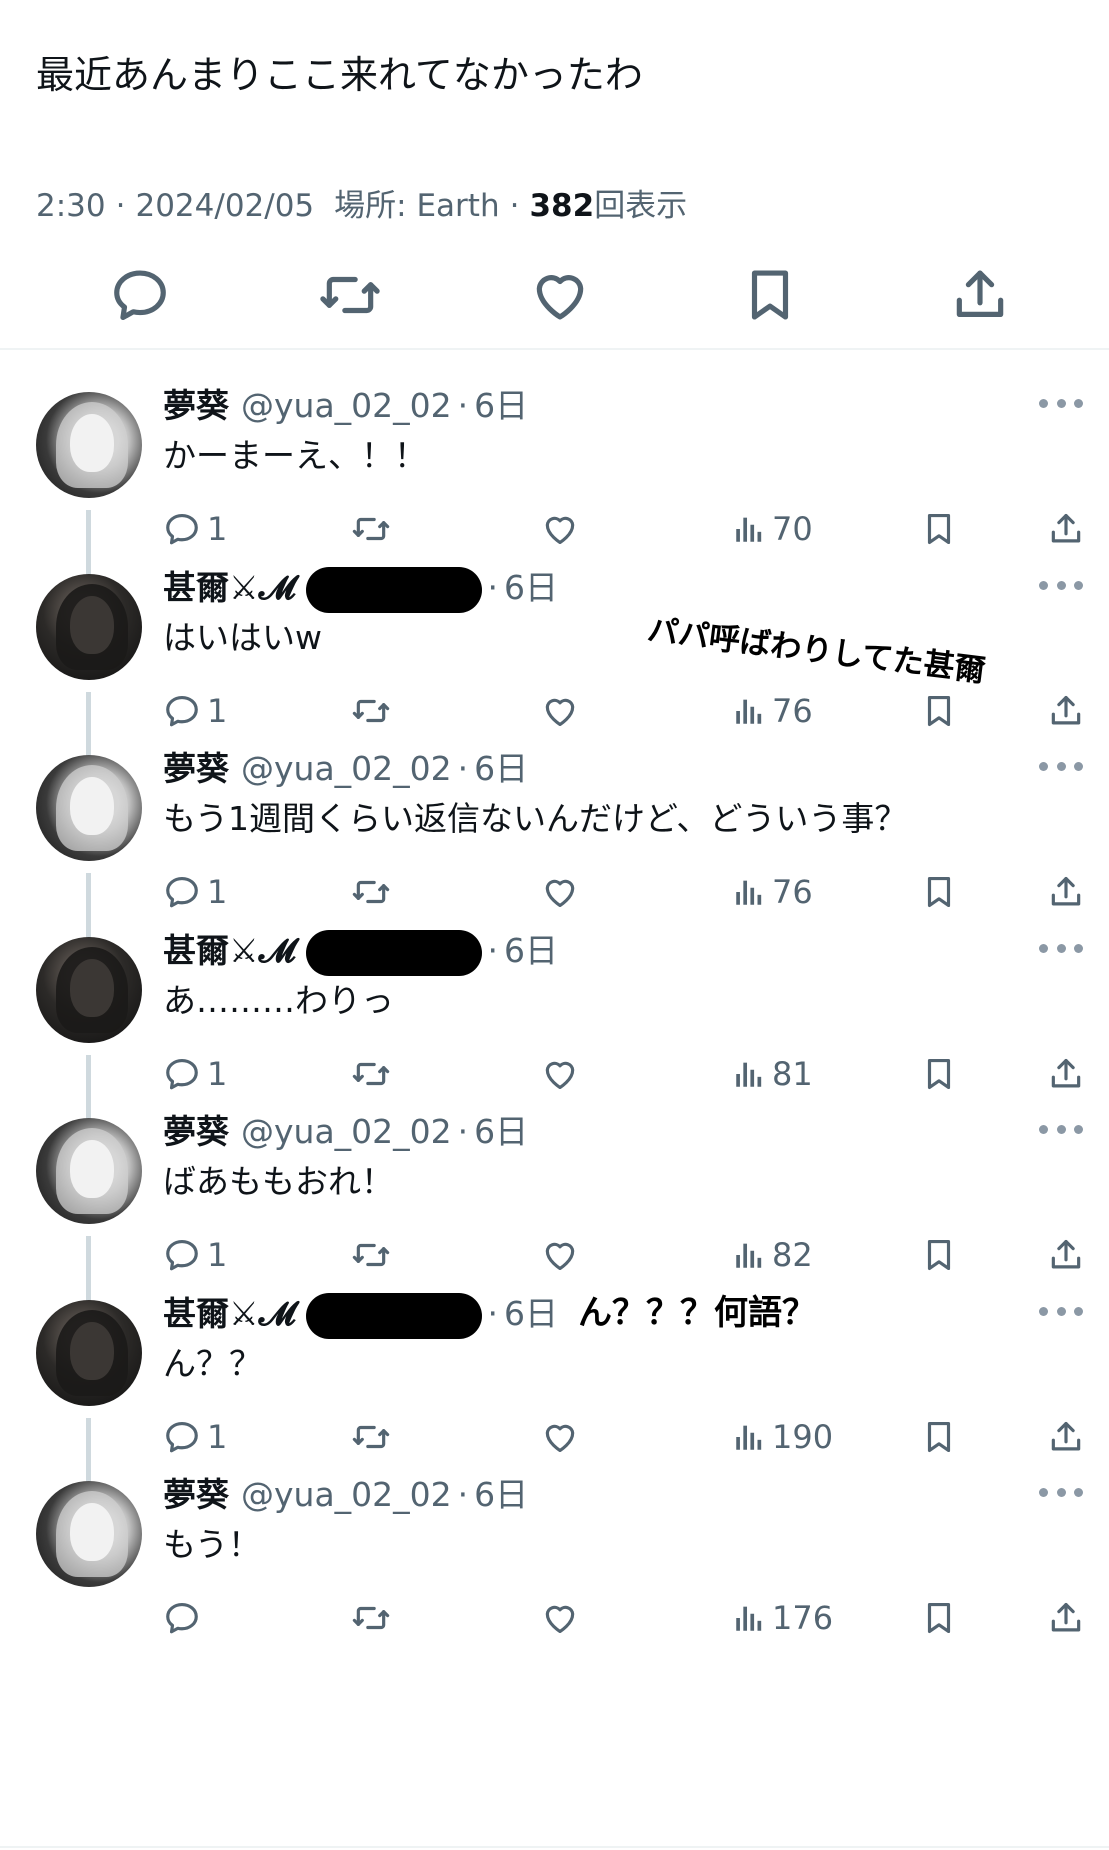 This screenshot has width=1109, height=1850. What do you see at coordinates (242, 637) in the screenshot?
I see `reply-text: はいはいw` at bounding box center [242, 637].